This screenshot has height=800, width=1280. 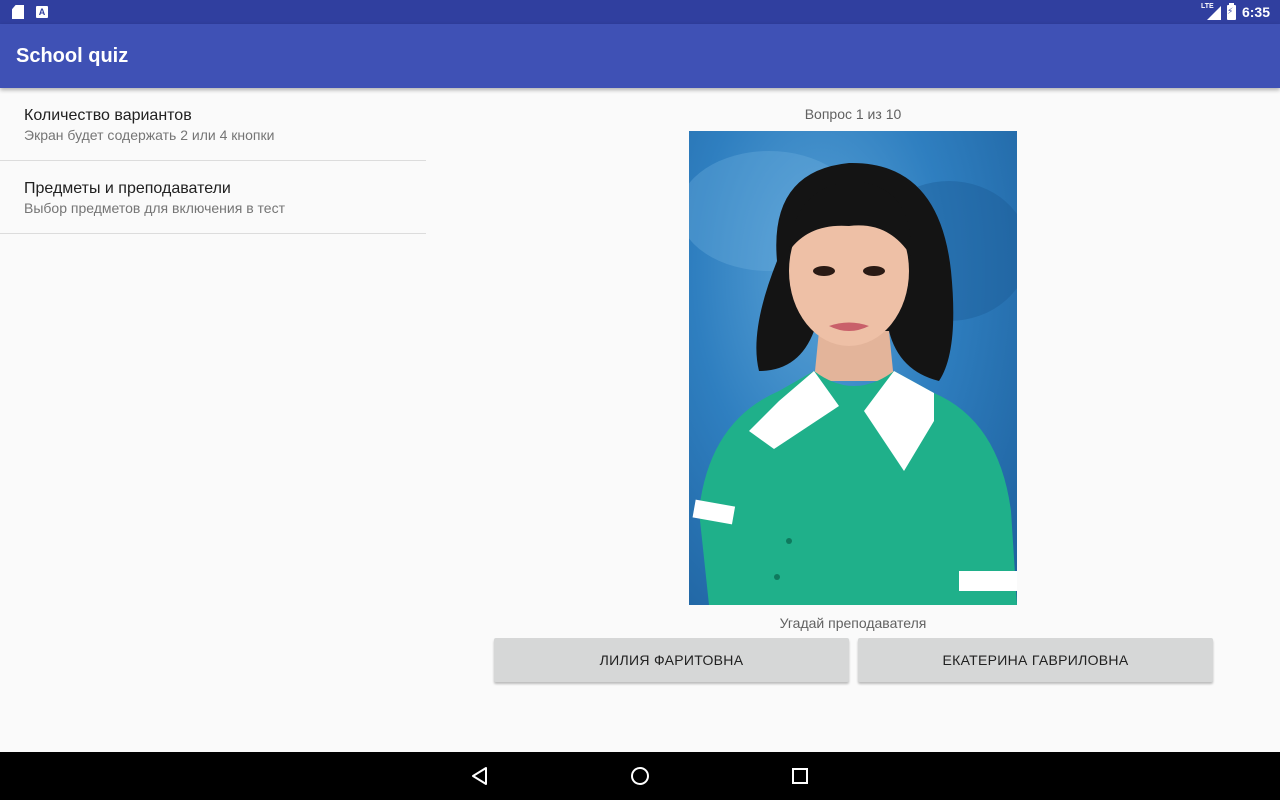 What do you see at coordinates (154, 208) in the screenshot?
I see `pref-summary: Выбор предметов для включения в тест` at bounding box center [154, 208].